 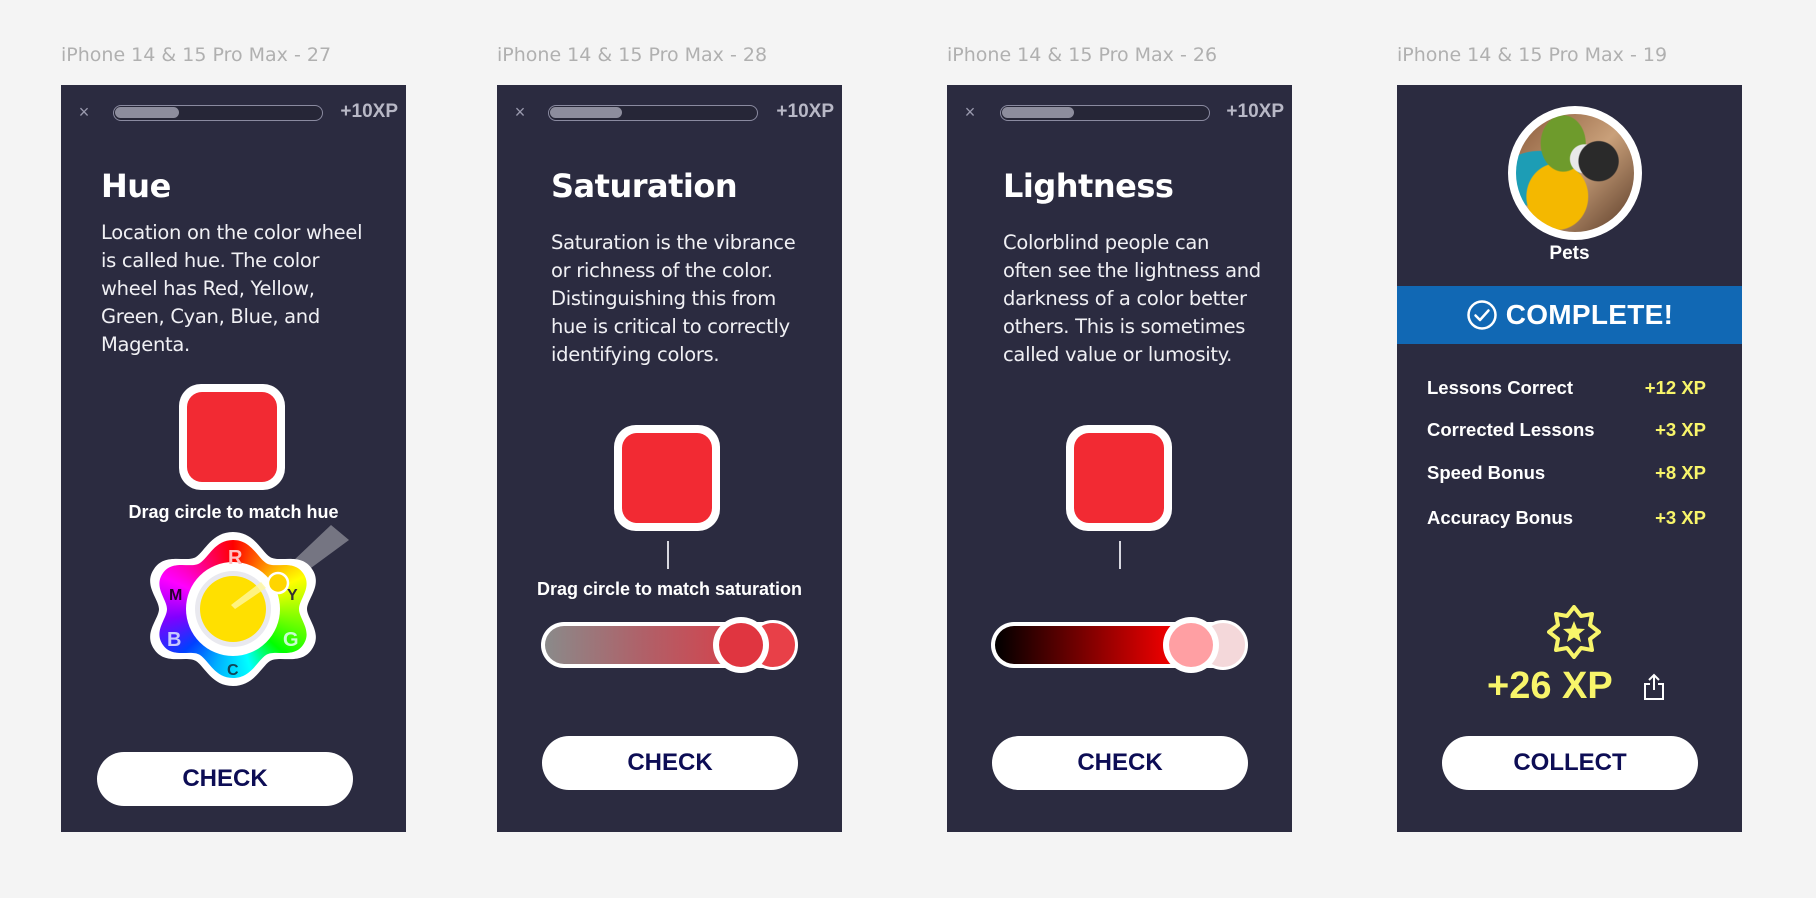 What do you see at coordinates (1500, 387) in the screenshot?
I see `bonus-label: Lessons Correct` at bounding box center [1500, 387].